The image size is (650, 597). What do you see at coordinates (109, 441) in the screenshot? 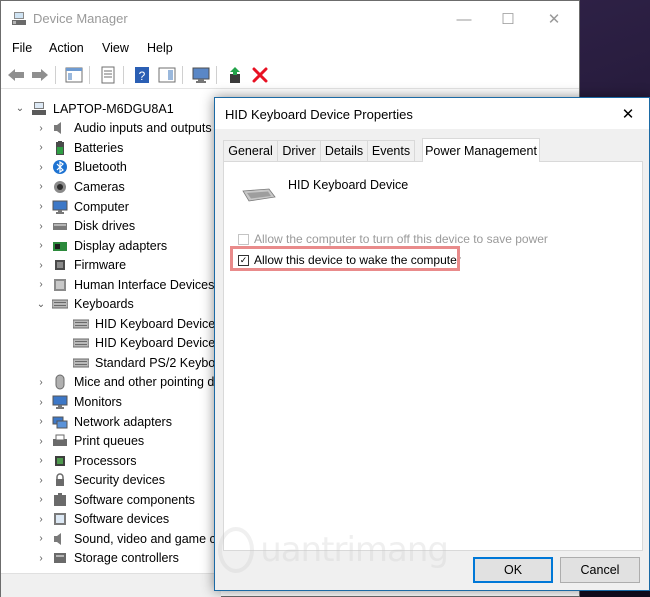
I see `tree-item-label: Print queues` at bounding box center [109, 441].